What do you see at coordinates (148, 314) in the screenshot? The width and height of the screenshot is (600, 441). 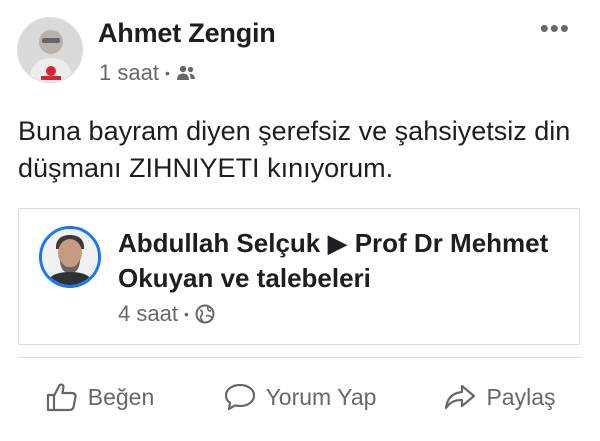 I see `shared-post-time: 4 saat` at bounding box center [148, 314].